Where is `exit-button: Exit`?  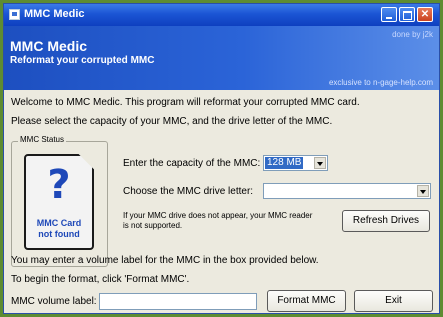 exit-button: Exit is located at coordinates (393, 301).